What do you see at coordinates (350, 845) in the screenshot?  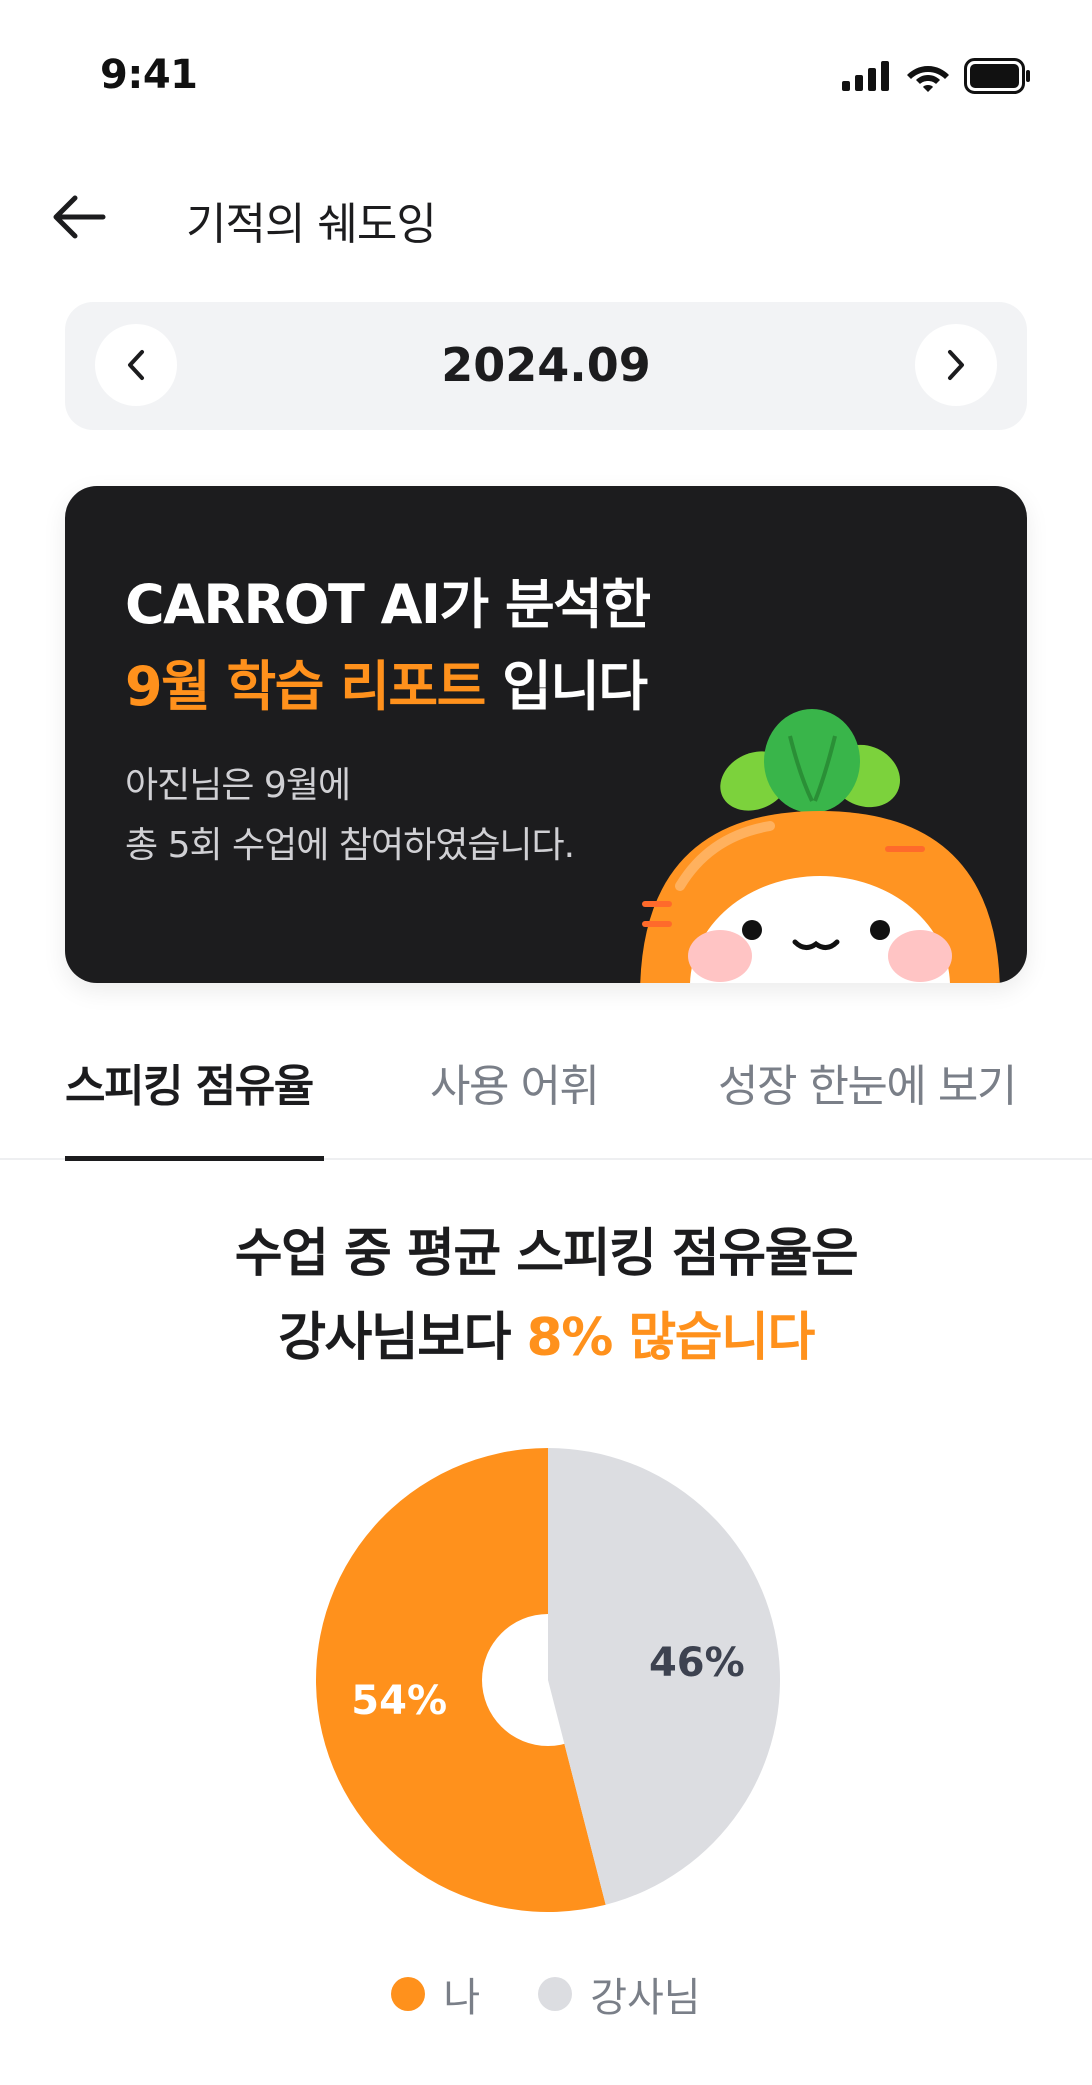 I see `report-subtitle-line2: 총 5회 수업에 참여하였습니다.` at bounding box center [350, 845].